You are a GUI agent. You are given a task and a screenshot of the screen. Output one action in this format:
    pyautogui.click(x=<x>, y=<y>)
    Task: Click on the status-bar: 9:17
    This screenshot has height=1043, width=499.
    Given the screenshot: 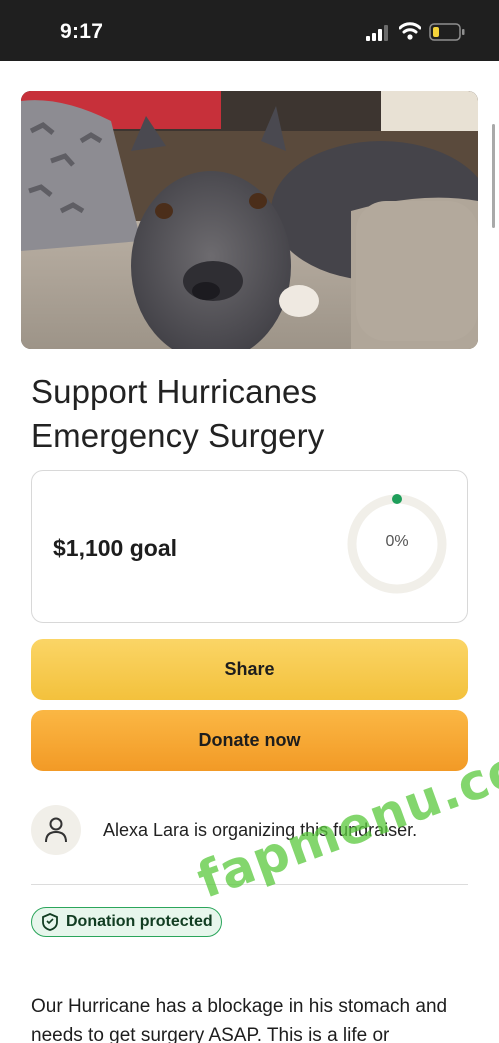 What is the action you would take?
    pyautogui.click(x=249, y=30)
    